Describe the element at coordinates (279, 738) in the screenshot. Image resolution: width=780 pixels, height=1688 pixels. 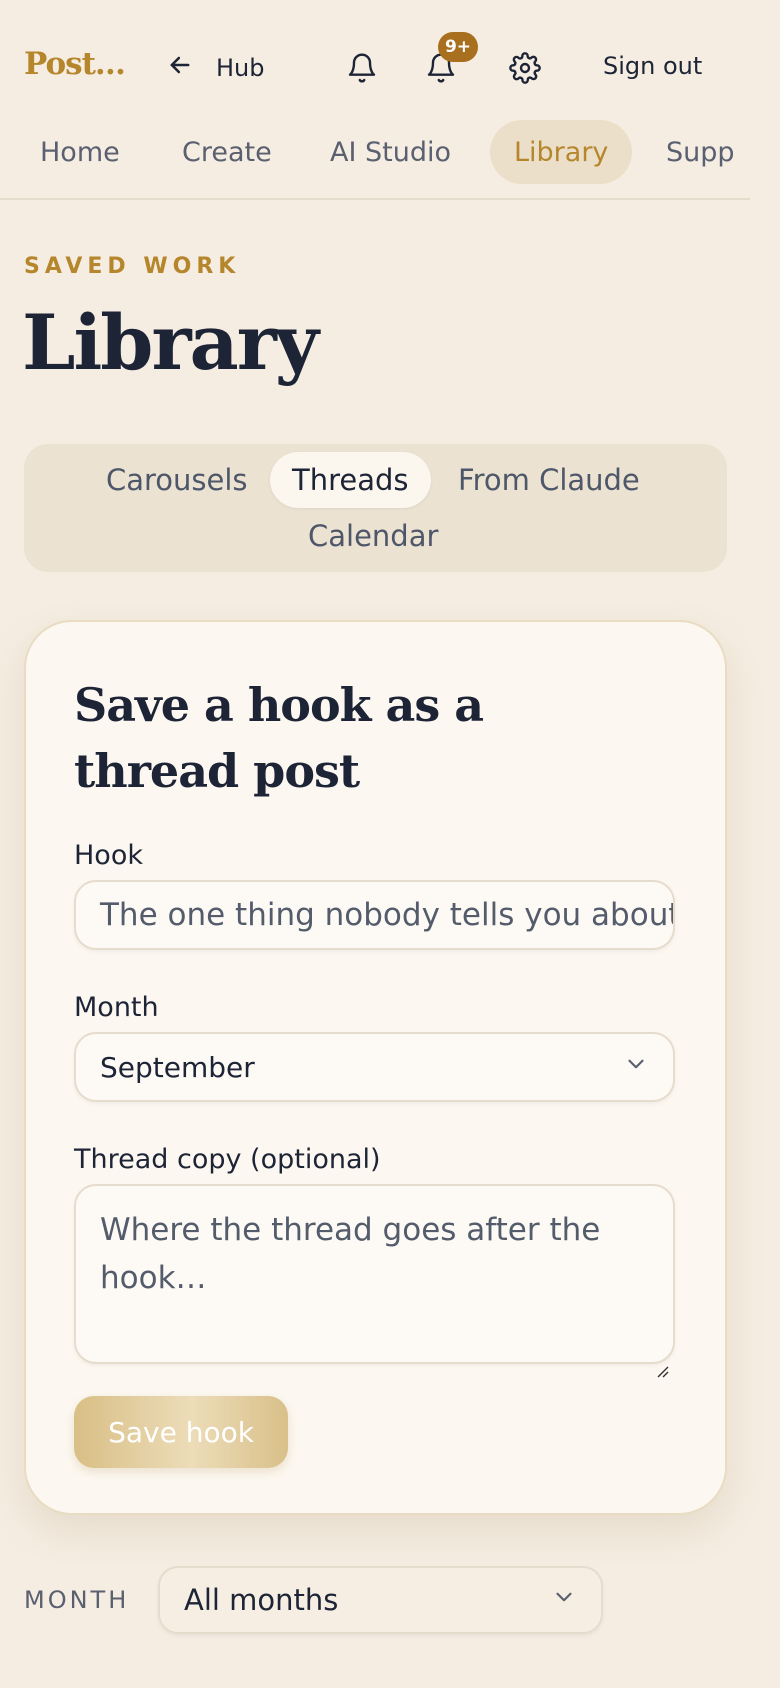
I see `card-title: Save a hook as a thread post` at that location.